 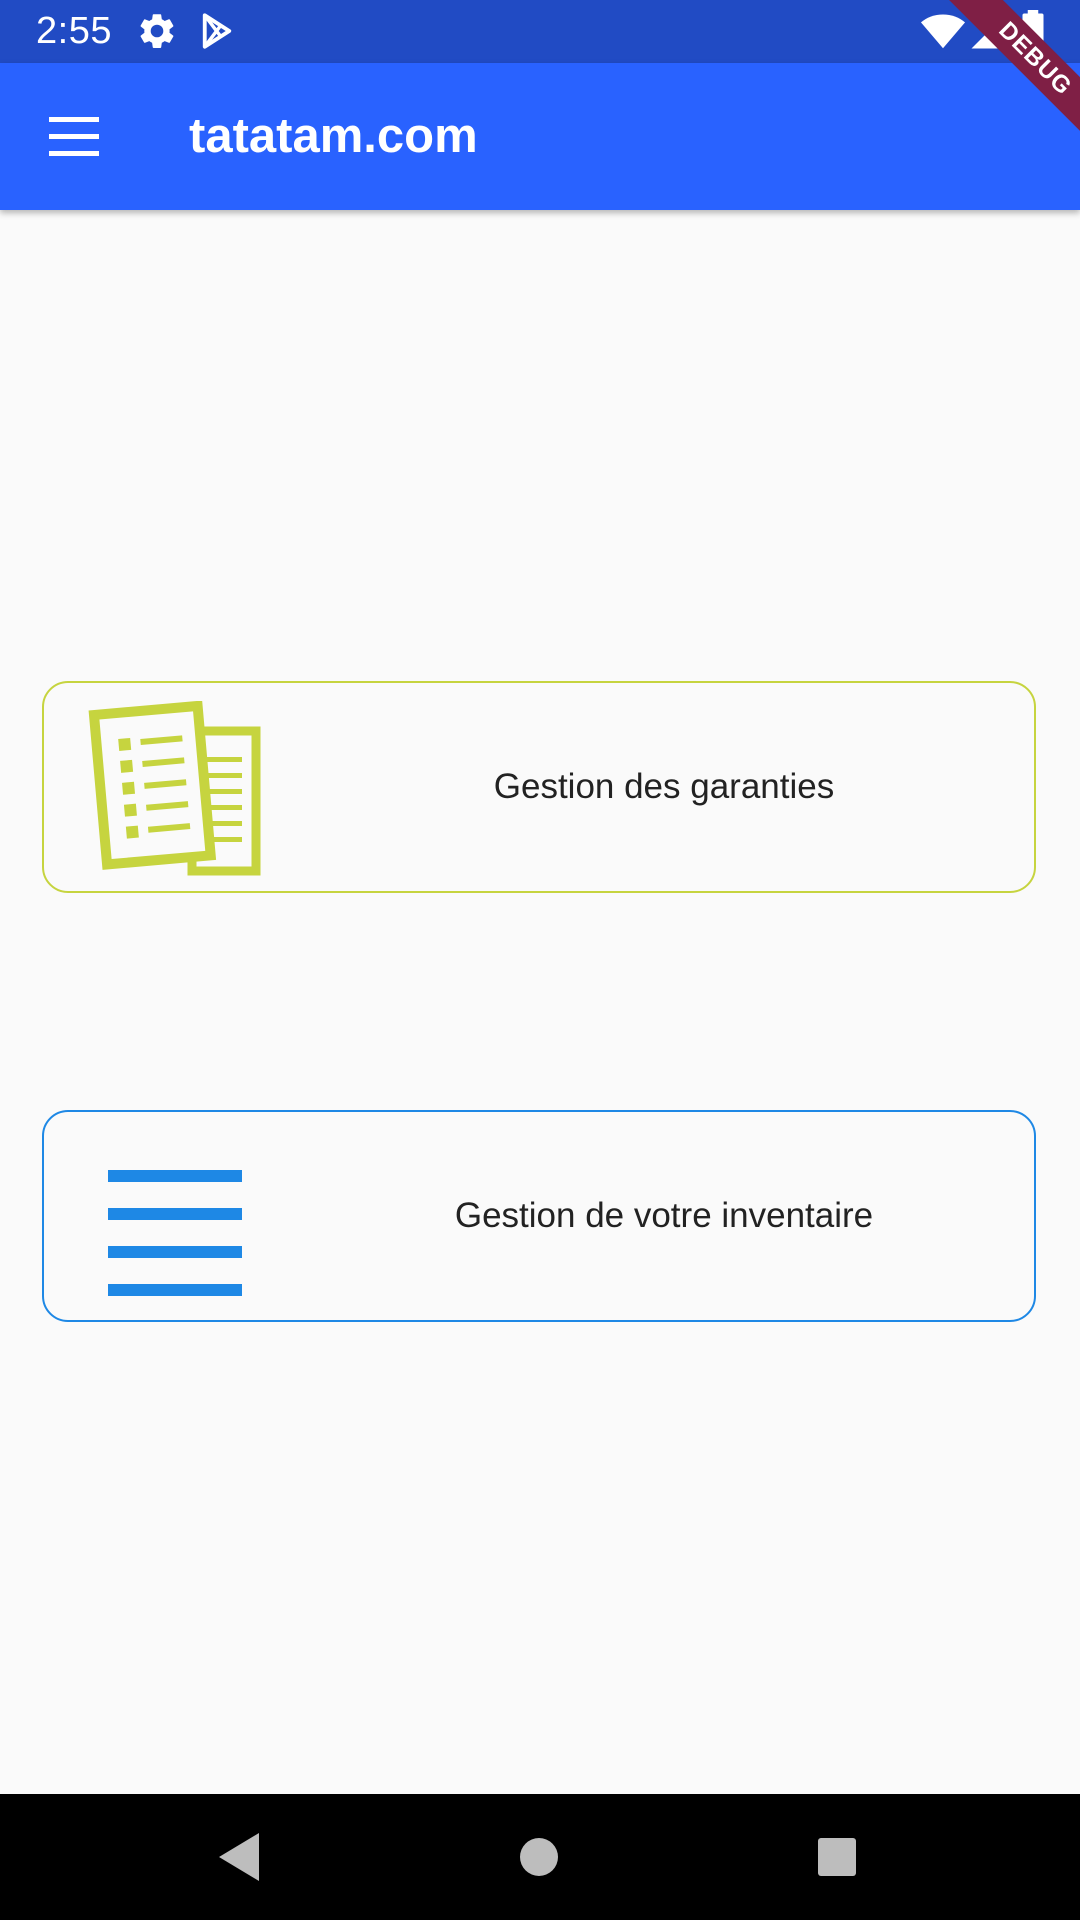 What do you see at coordinates (333, 136) in the screenshot?
I see `app-title: tatatam.com` at bounding box center [333, 136].